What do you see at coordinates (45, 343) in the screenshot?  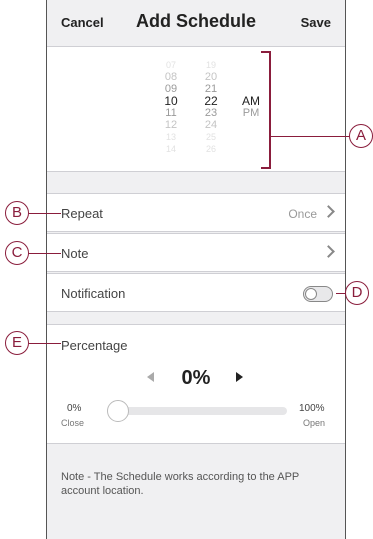 I see `callout-e-leader` at bounding box center [45, 343].